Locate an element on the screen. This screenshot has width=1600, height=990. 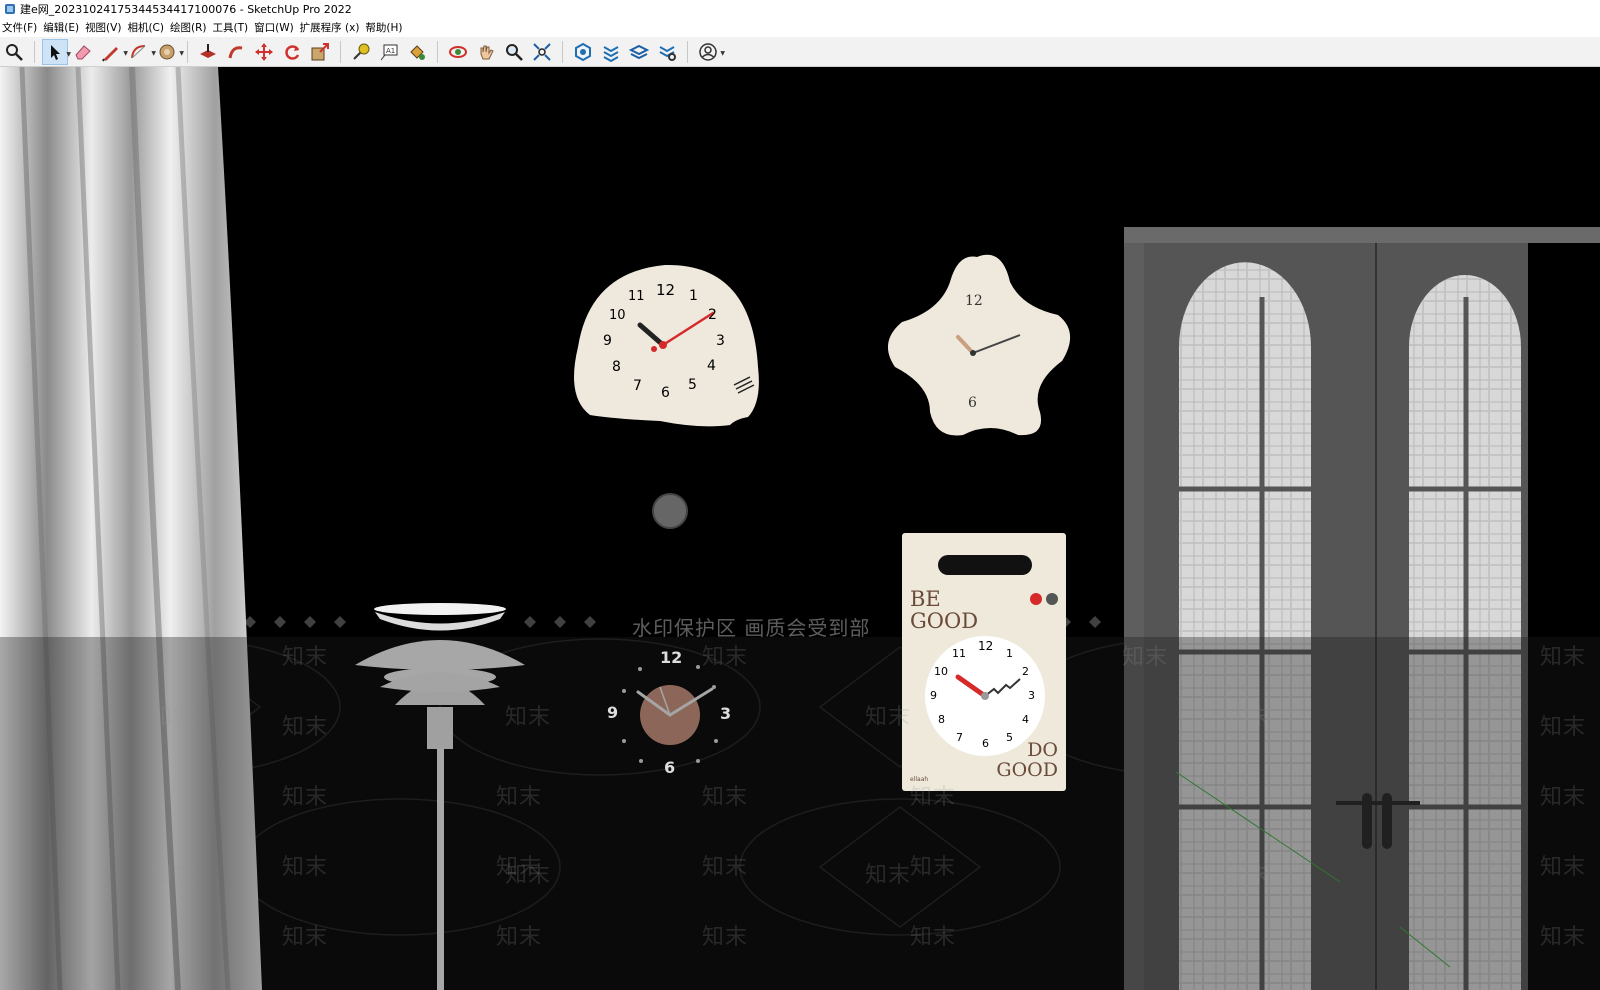
paint-bucket-icon is located at coordinates (167, 51).